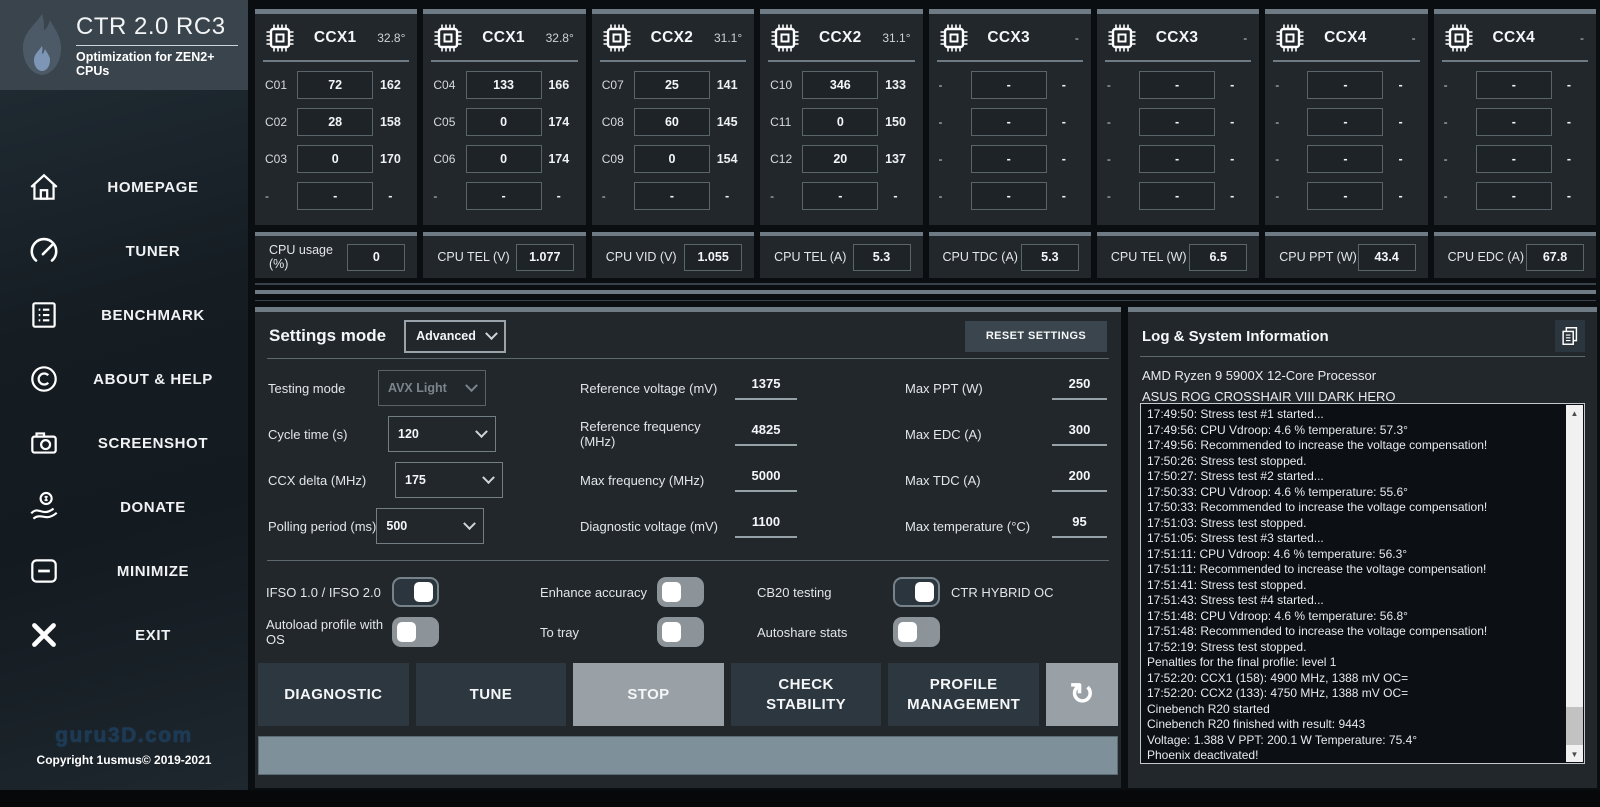 Image resolution: width=1600 pixels, height=807 pixels. What do you see at coordinates (124, 251) in the screenshot?
I see `sidebar-item-tuner: TUNER` at bounding box center [124, 251].